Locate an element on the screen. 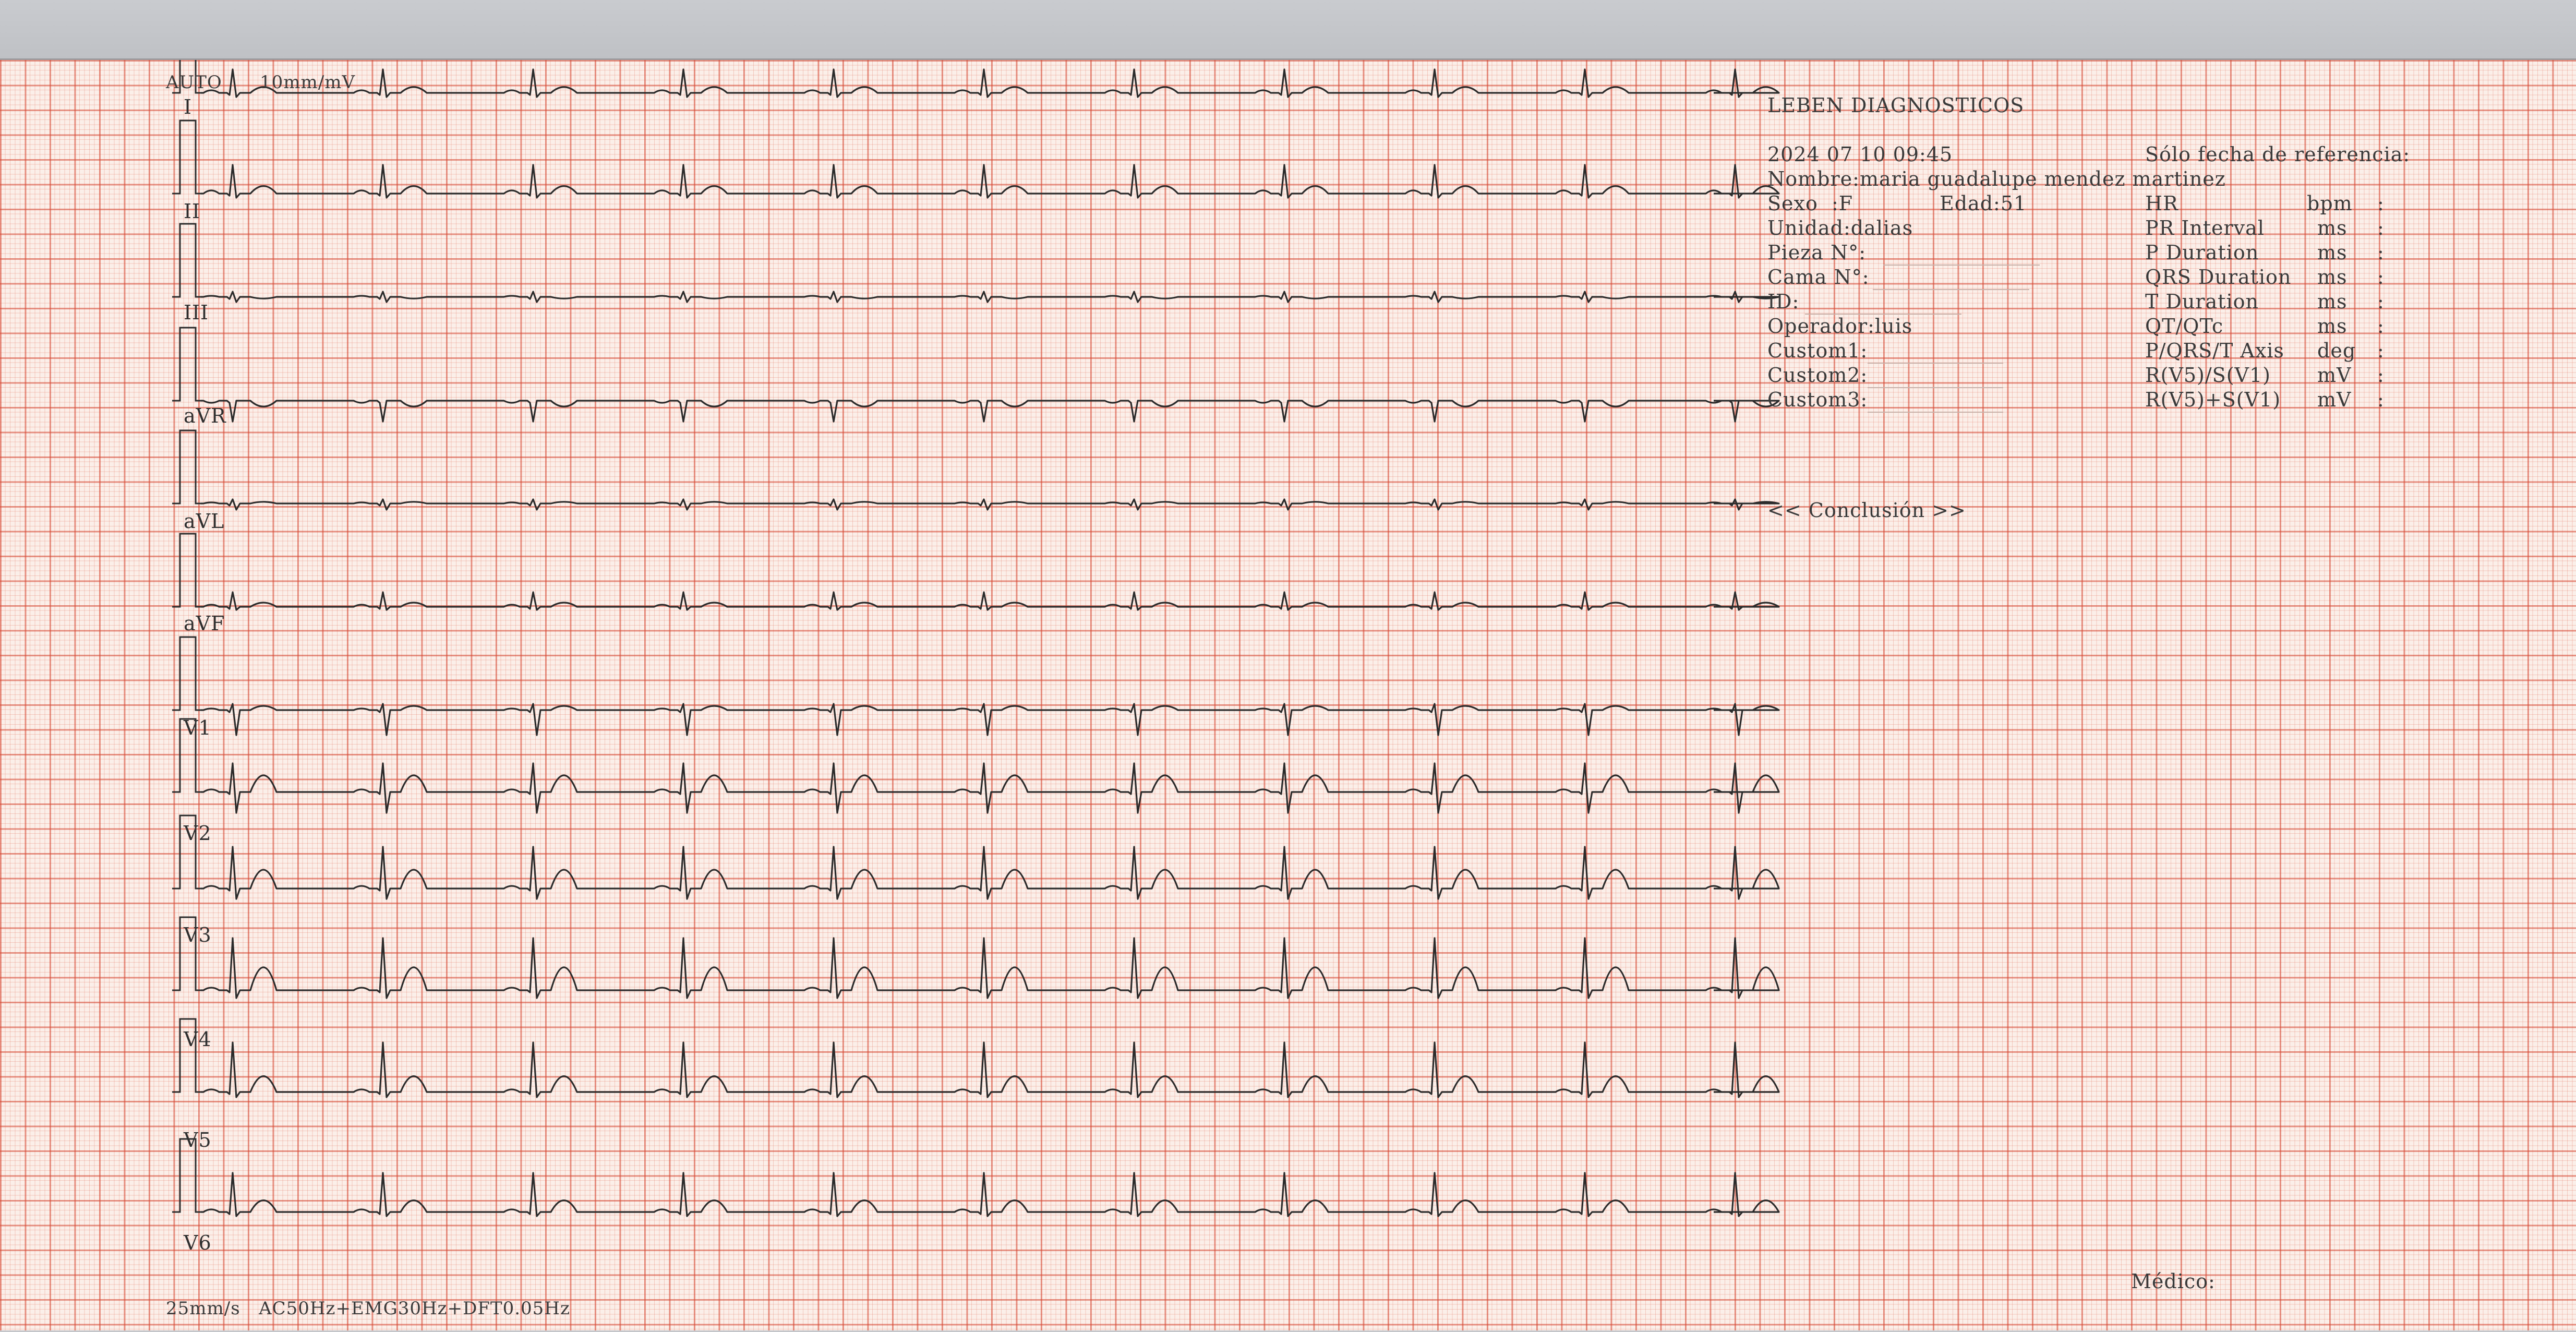 The width and height of the screenshot is (2576, 1332). custom2-underline is located at coordinates (1935, 387).